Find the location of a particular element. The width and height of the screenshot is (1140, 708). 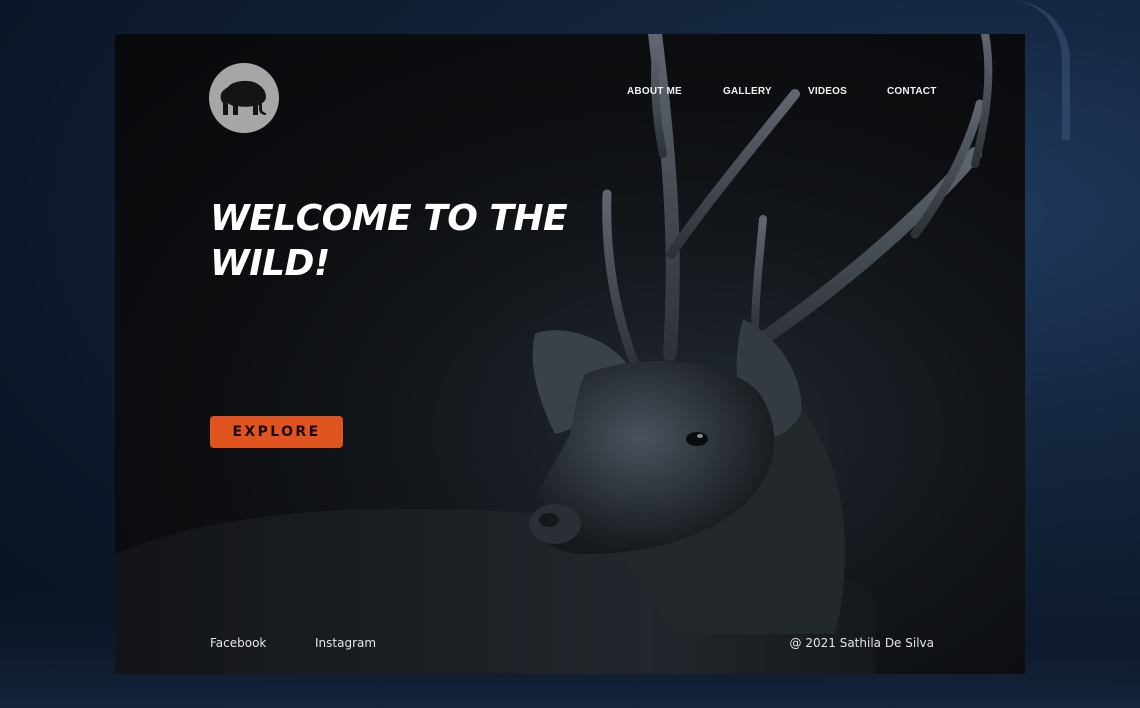

copyright-text: @ 2021 Sathila De Silva is located at coordinates (861, 643).